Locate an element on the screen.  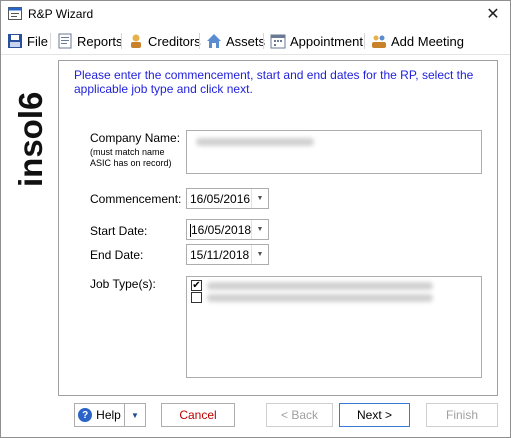
end-date-field: 15/11/2018 ▼ is located at coordinates (227, 254).